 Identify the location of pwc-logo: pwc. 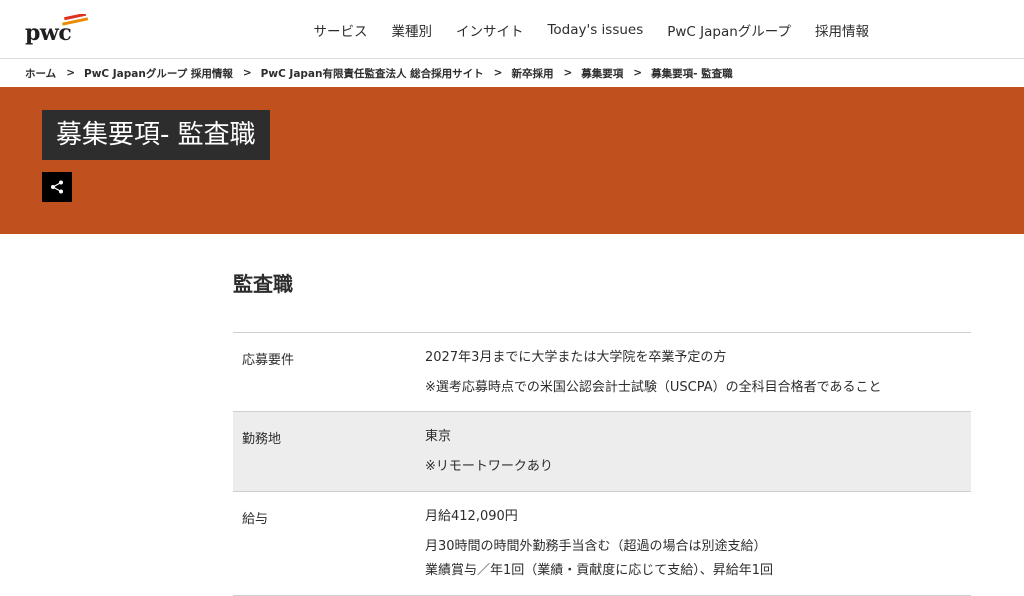
(57, 31).